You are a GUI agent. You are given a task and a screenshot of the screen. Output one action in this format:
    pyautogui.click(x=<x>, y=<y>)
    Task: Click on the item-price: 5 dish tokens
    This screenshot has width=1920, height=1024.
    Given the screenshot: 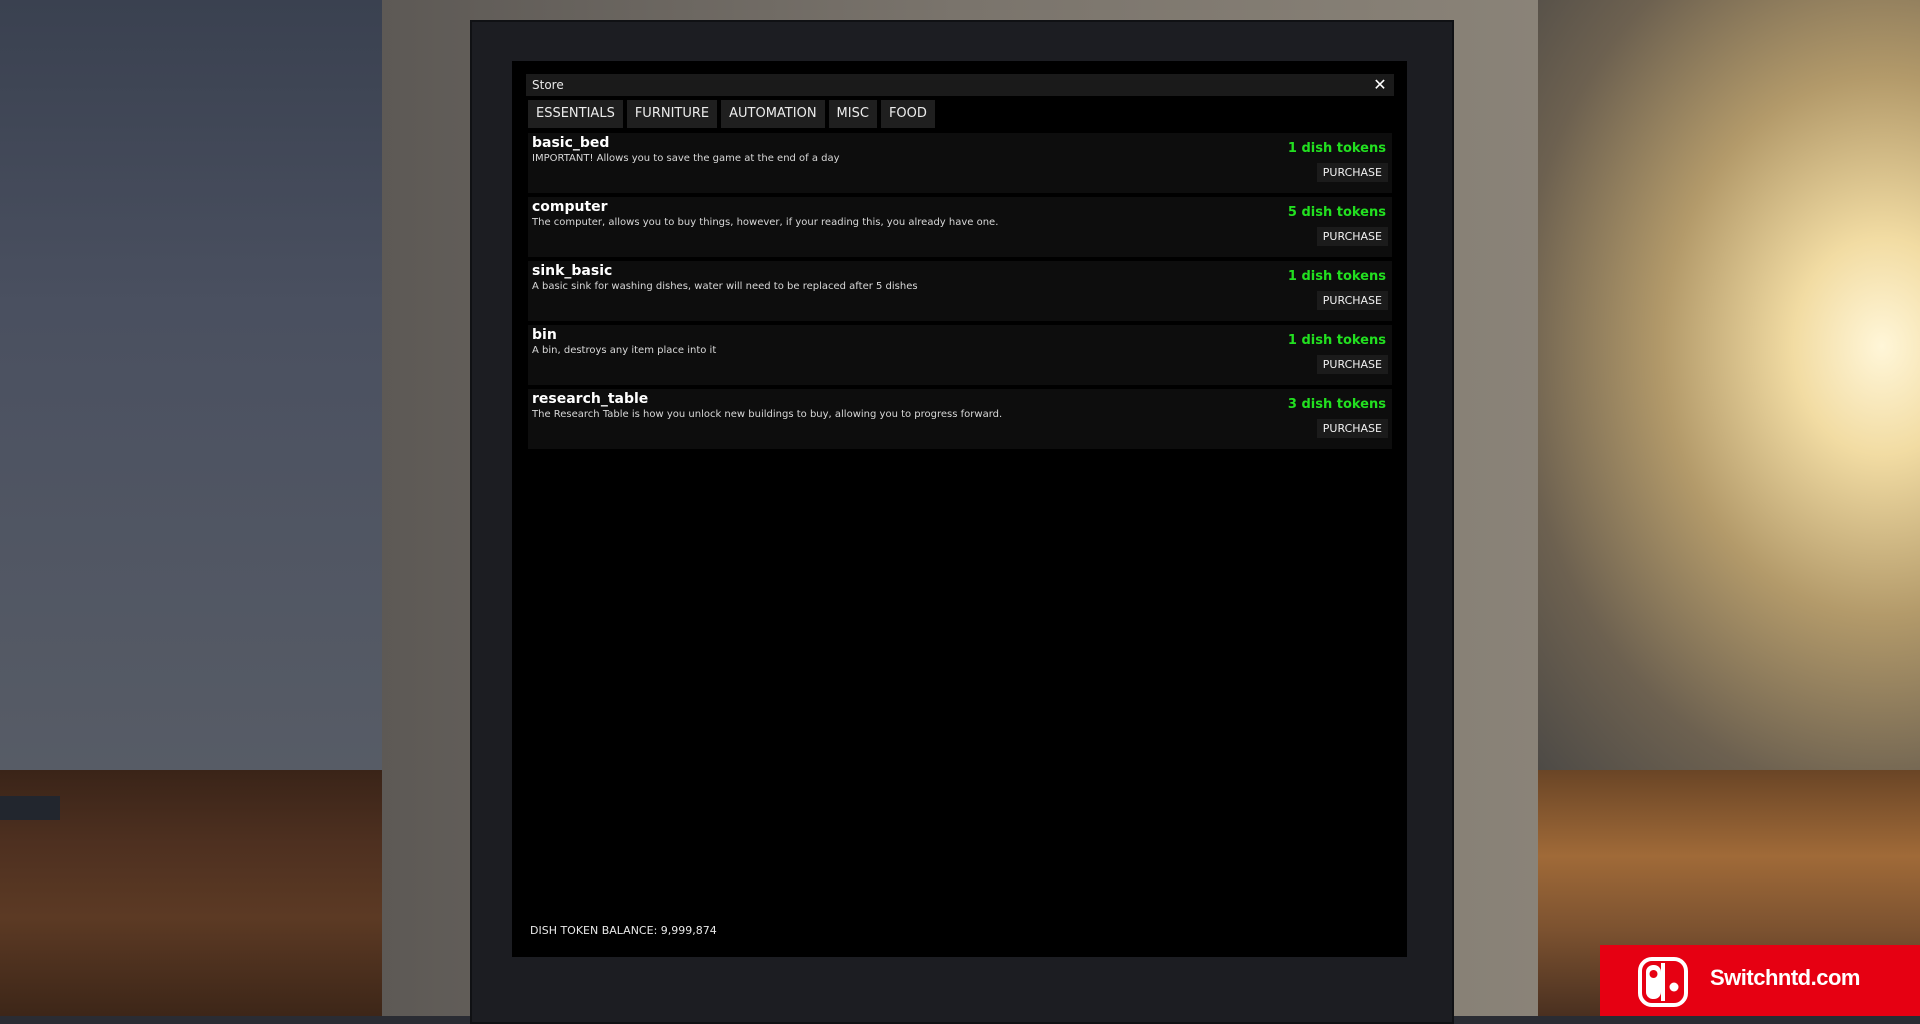 What is the action you would take?
    pyautogui.click(x=1336, y=212)
    